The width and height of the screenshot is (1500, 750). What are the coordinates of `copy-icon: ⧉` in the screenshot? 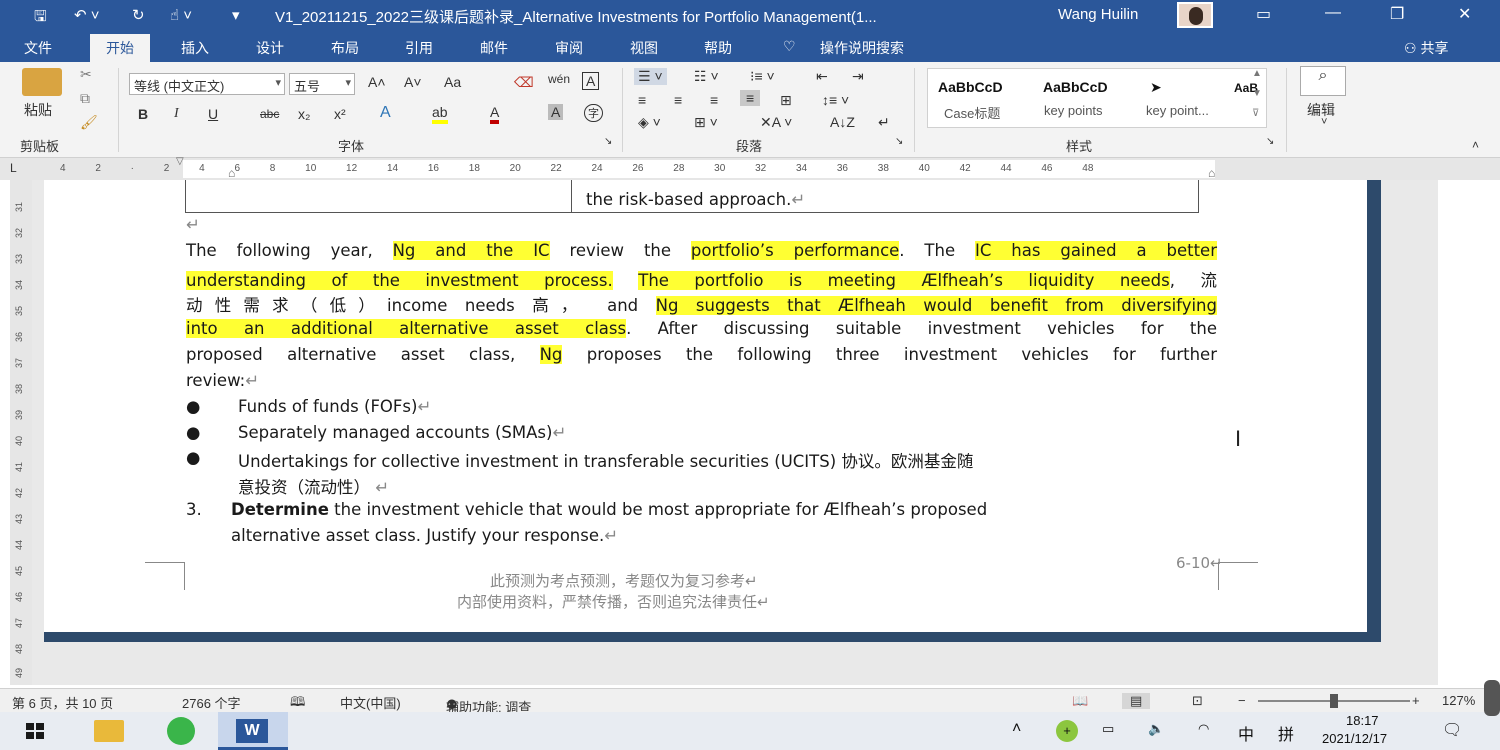 It's located at (85, 98).